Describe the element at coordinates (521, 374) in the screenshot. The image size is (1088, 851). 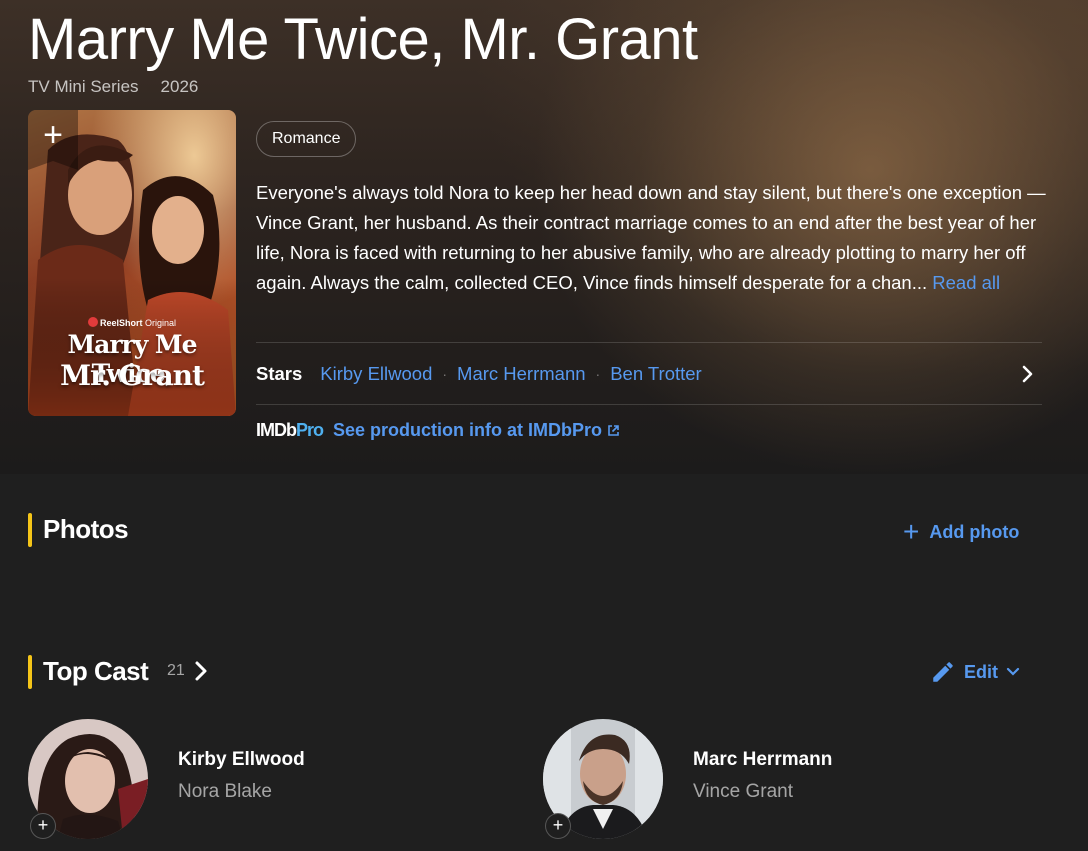
I see `star-link: Marc Herrmann` at that location.